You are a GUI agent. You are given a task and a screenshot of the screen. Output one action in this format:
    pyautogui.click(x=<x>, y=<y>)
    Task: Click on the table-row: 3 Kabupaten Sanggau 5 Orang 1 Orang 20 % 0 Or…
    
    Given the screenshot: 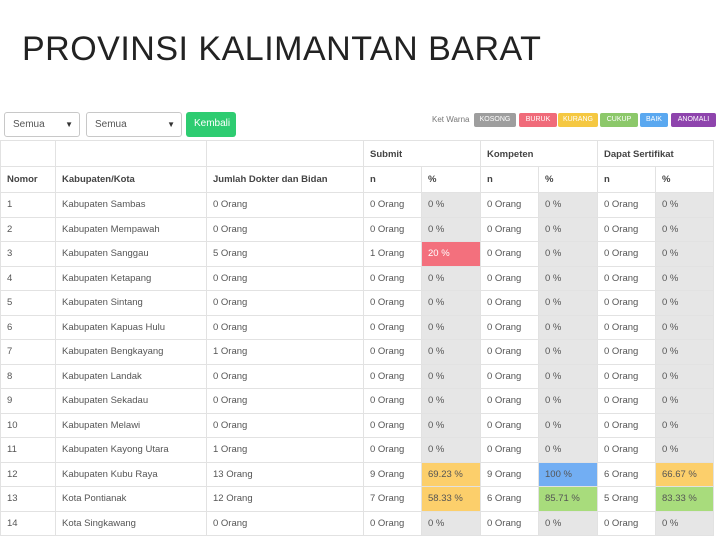 What is the action you would take?
    pyautogui.click(x=357, y=254)
    